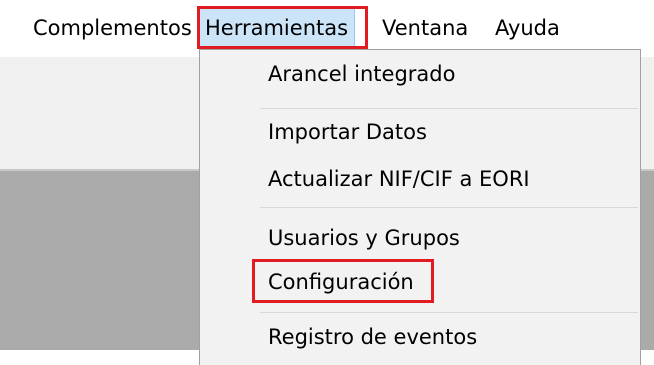  Describe the element at coordinates (282, 27) in the screenshot. I see `highlight-herramientas` at that location.